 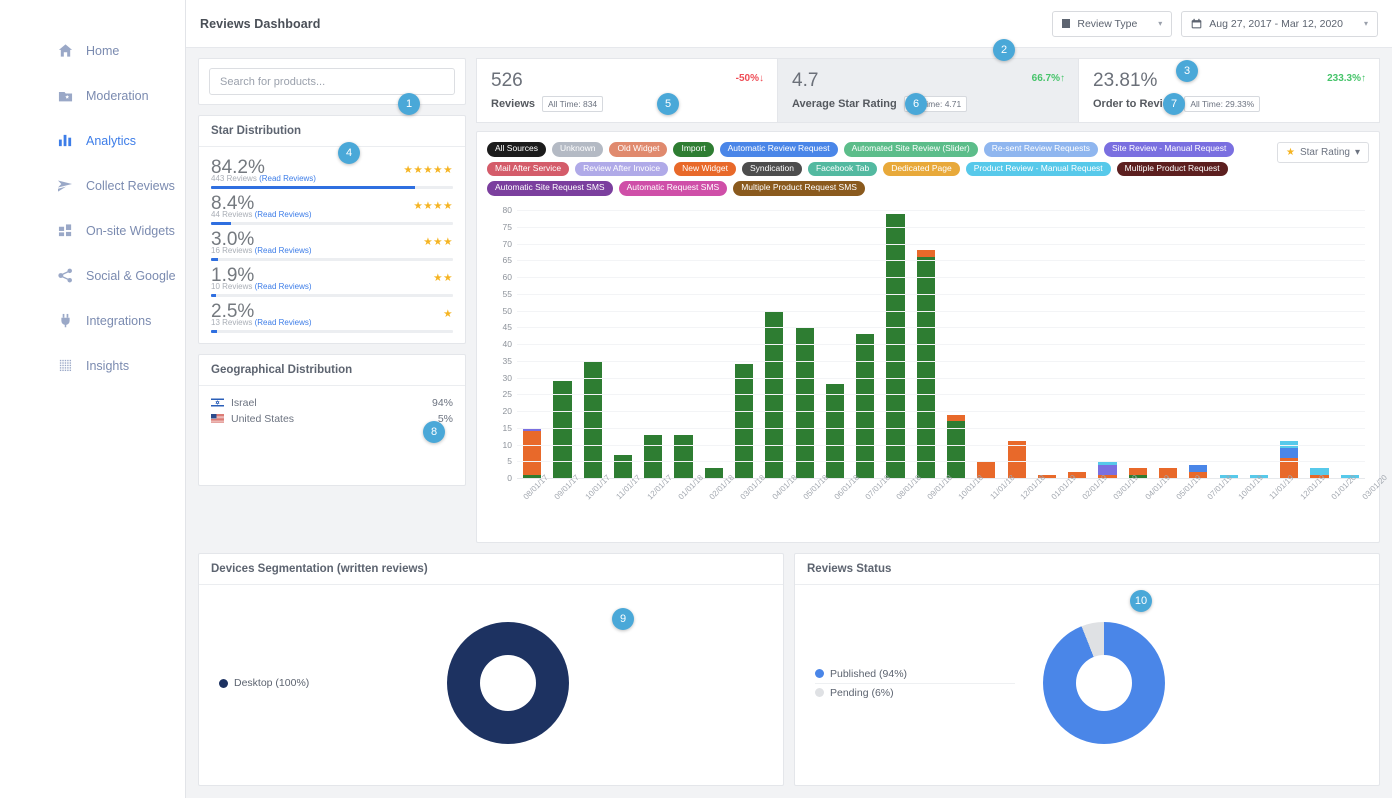 I want to click on send-icon, so click(x=65, y=186).